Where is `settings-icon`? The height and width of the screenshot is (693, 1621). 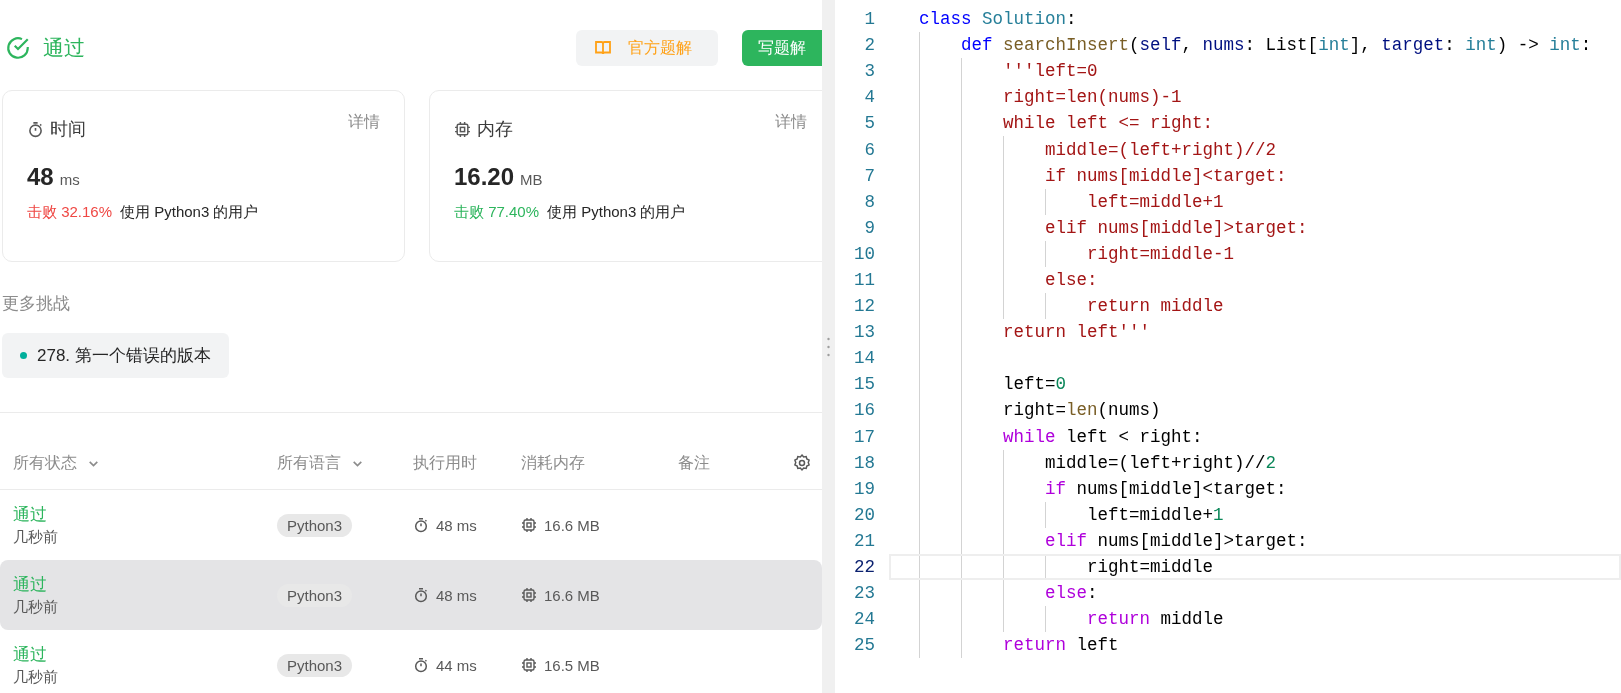 settings-icon is located at coordinates (802, 463).